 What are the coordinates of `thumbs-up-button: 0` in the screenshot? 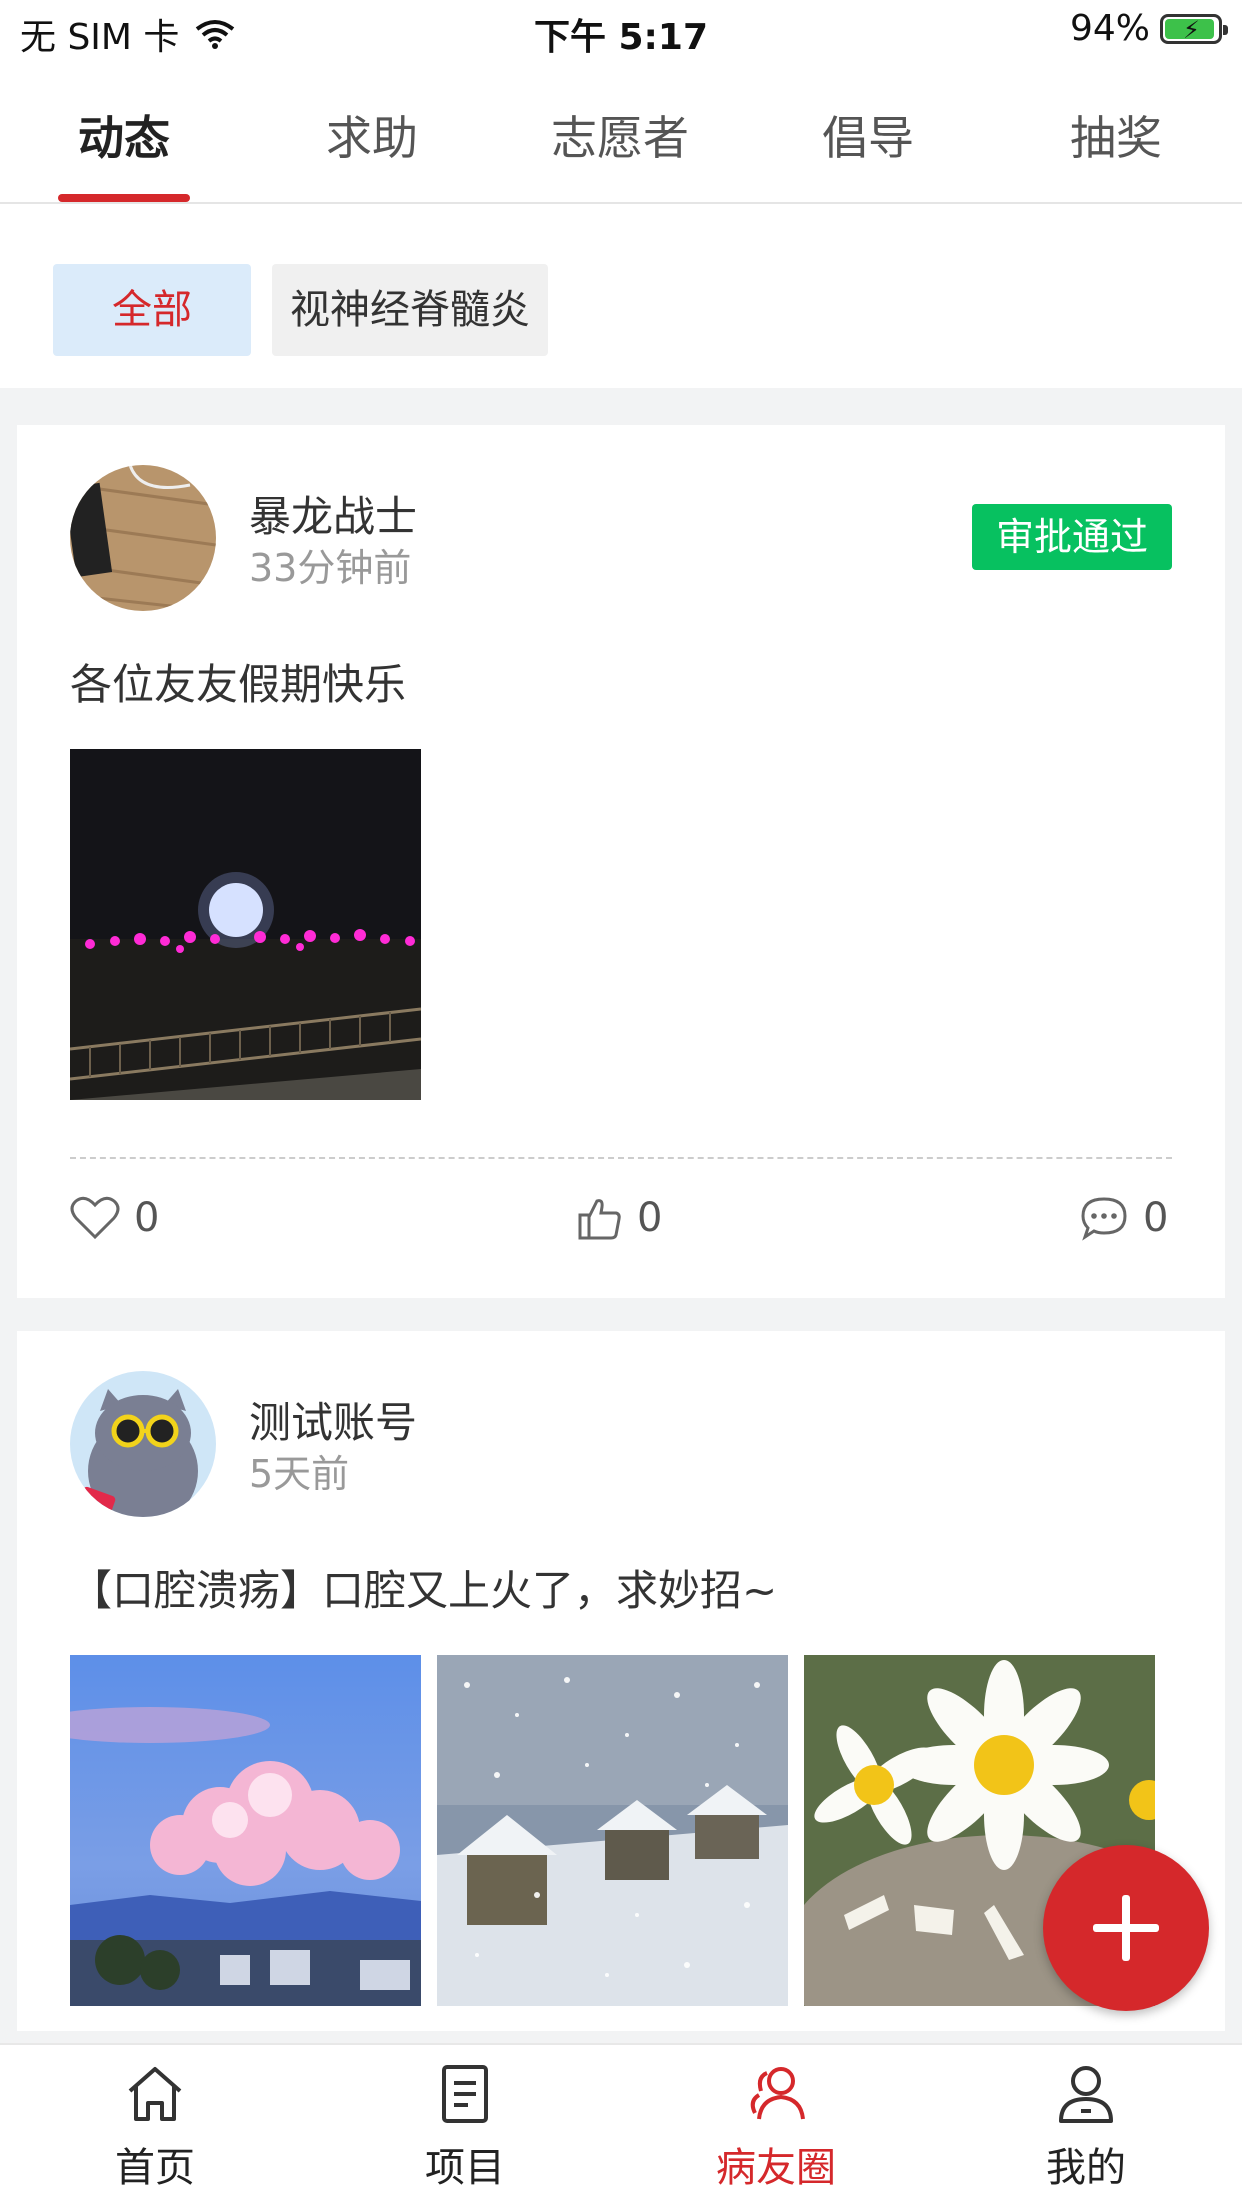 It's located at (619, 1218).